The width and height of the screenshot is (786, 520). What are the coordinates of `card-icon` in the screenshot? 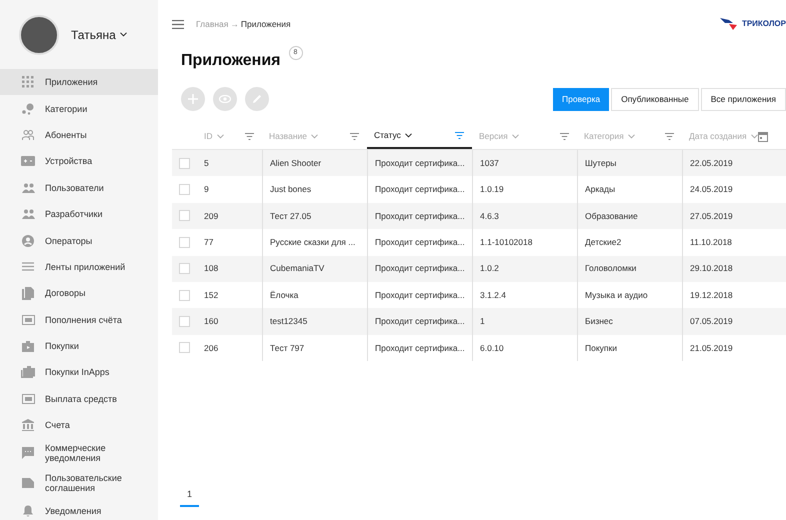 It's located at (28, 161).